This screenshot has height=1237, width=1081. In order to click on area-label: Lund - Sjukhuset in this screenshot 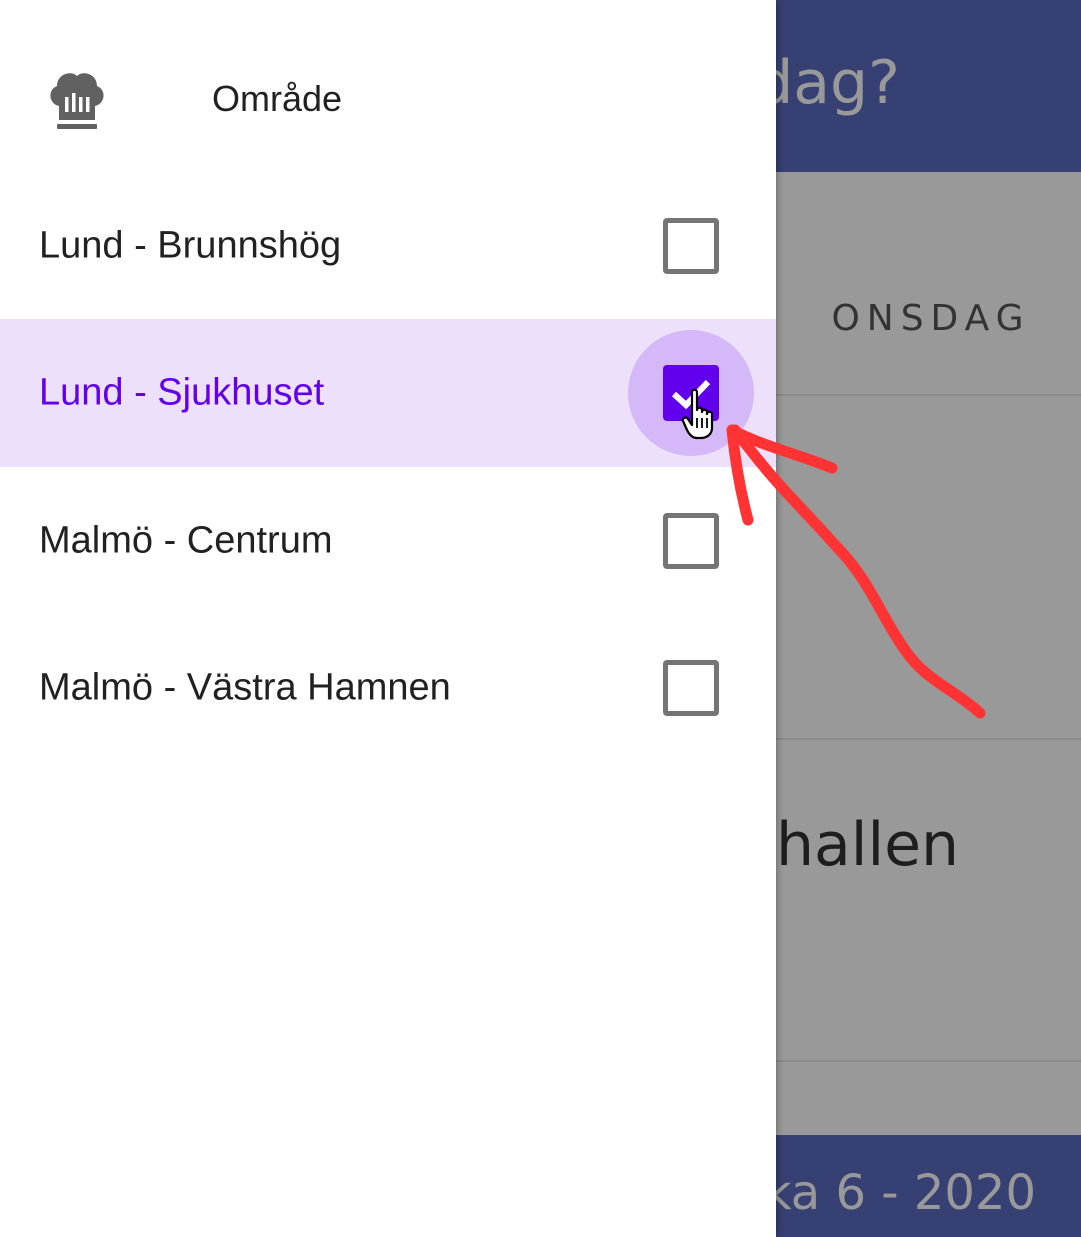, I will do `click(182, 392)`.